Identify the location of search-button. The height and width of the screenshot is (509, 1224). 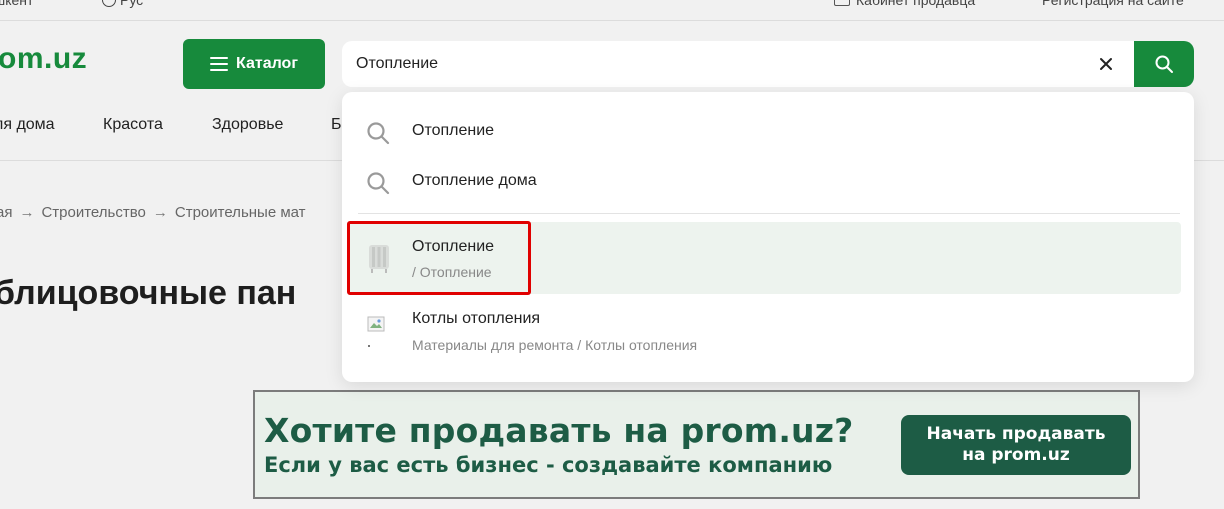
(1164, 64).